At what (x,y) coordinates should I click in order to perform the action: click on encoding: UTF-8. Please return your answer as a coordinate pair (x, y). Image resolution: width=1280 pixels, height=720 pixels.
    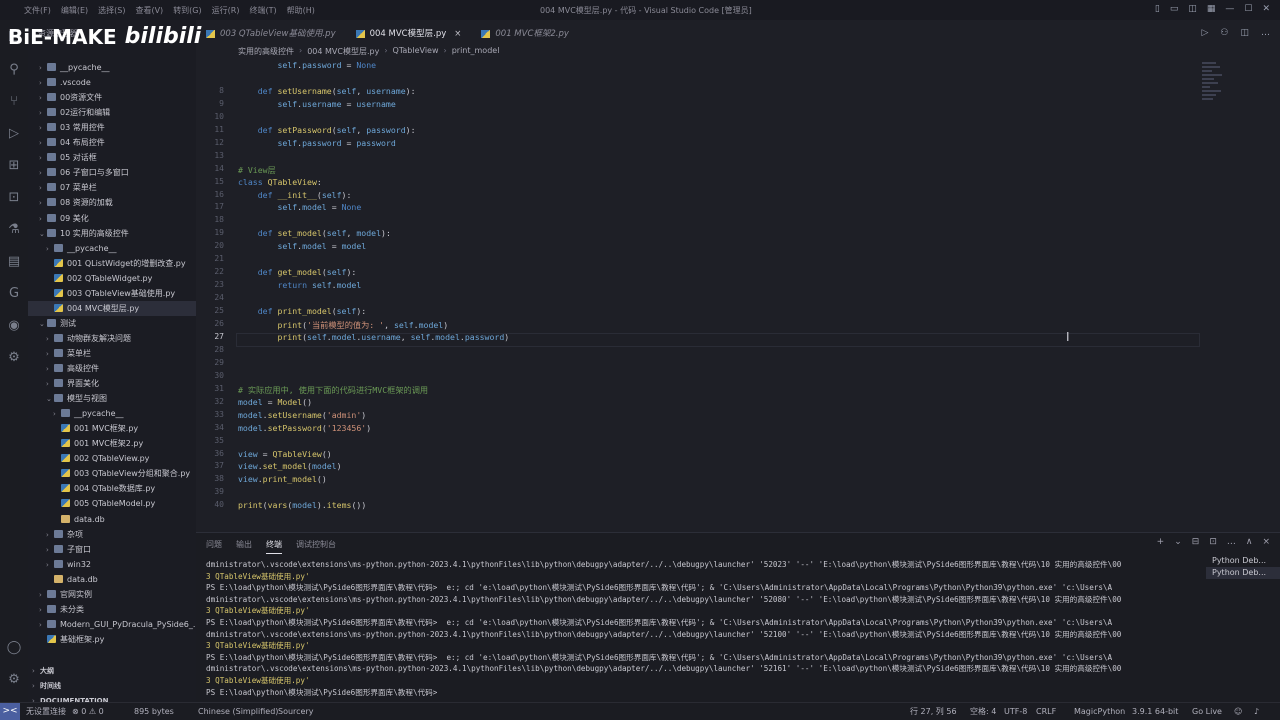
    Looking at the image, I should click on (1015, 711).